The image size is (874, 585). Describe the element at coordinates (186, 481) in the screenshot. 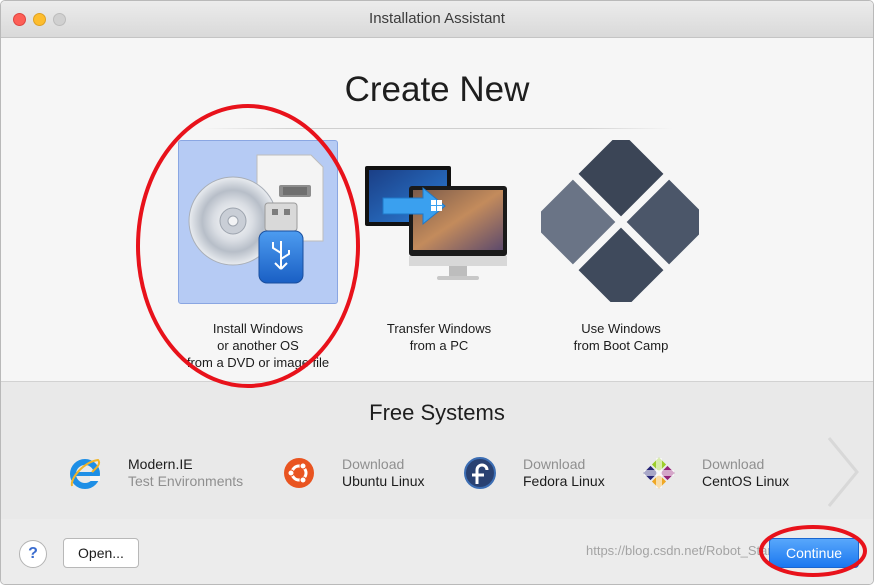

I see `free-item-subtitle: Test Environments` at that location.